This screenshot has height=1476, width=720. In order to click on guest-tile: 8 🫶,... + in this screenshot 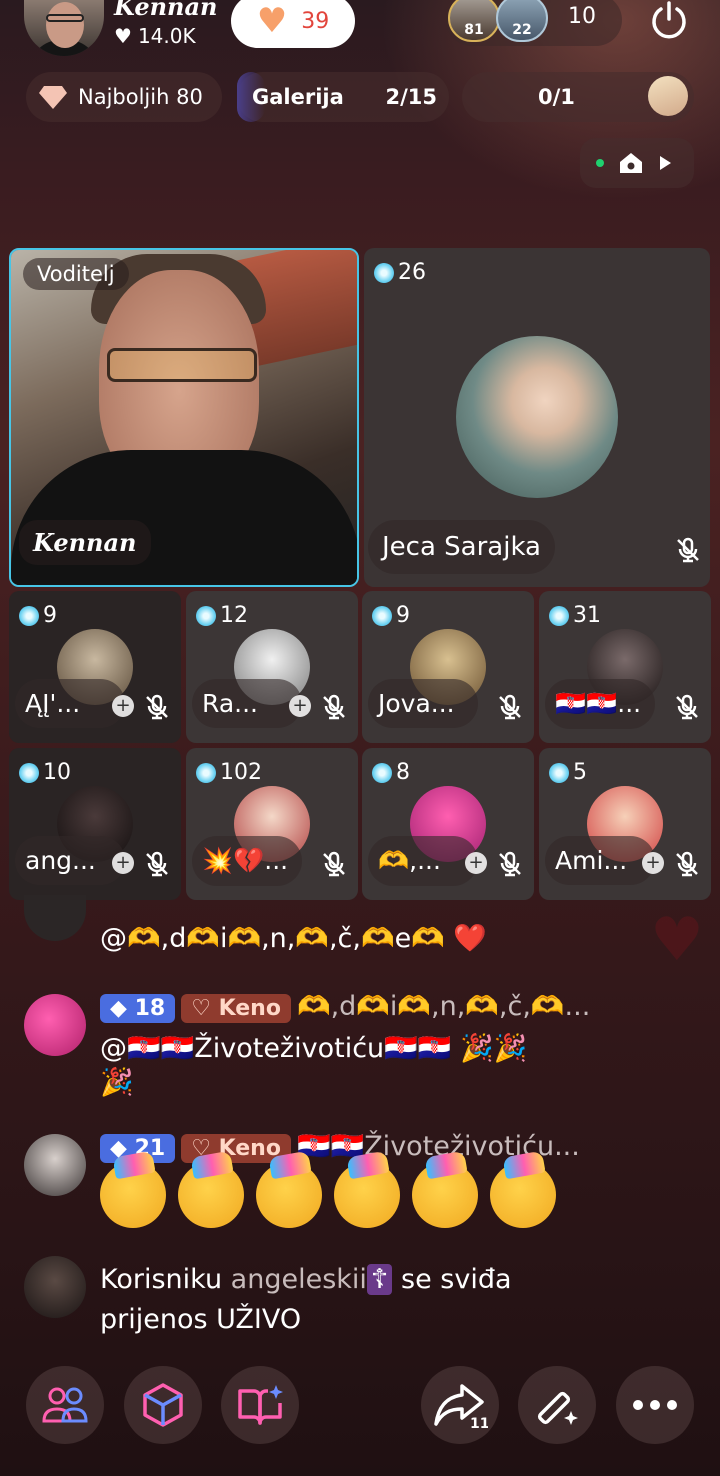, I will do `click(448, 824)`.